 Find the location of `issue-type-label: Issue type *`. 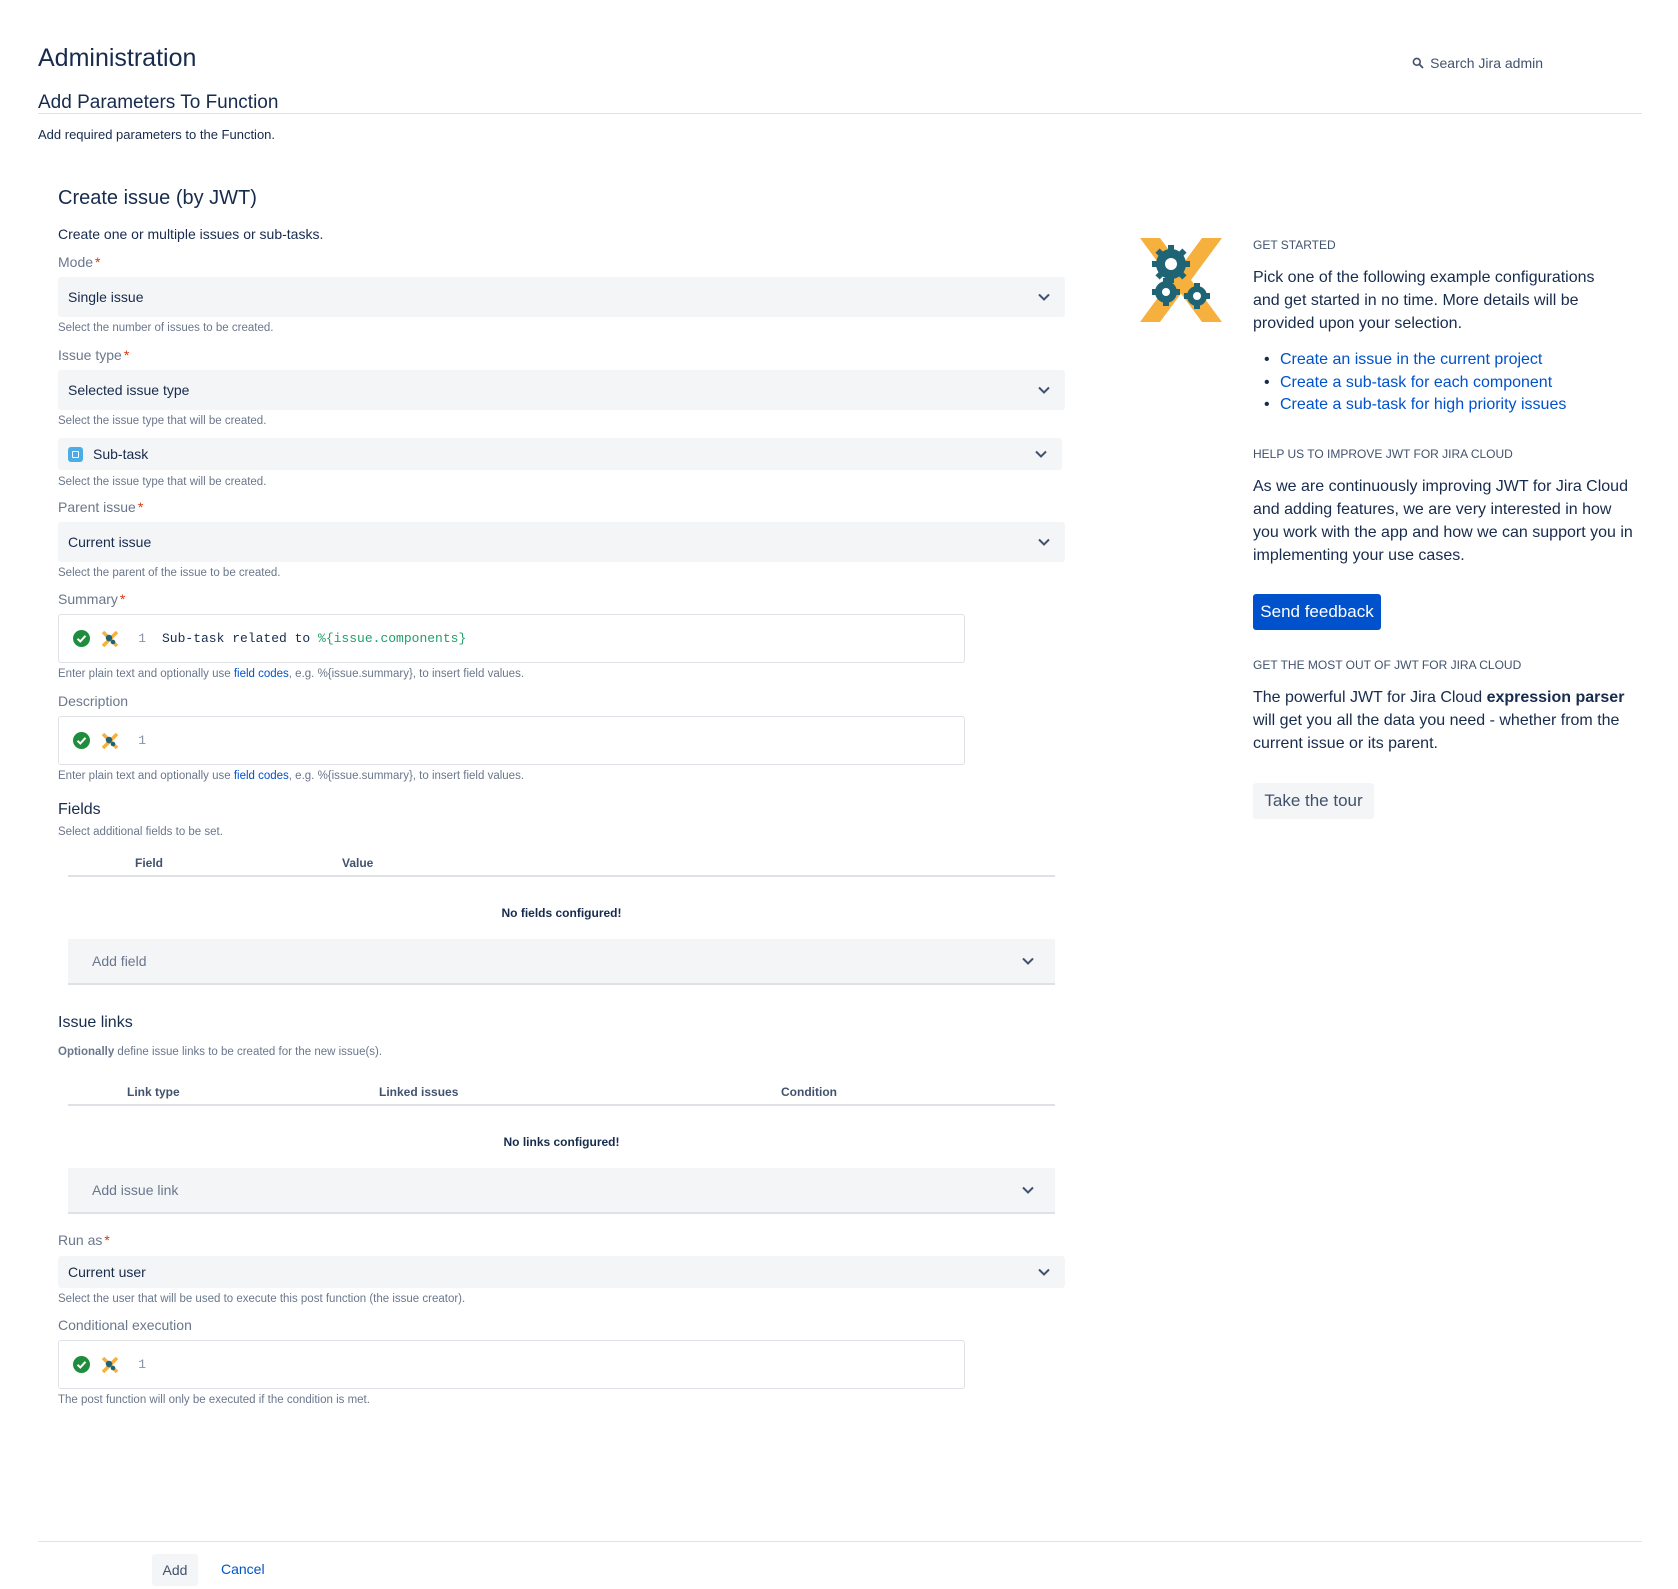

issue-type-label: Issue type * is located at coordinates (94, 355).